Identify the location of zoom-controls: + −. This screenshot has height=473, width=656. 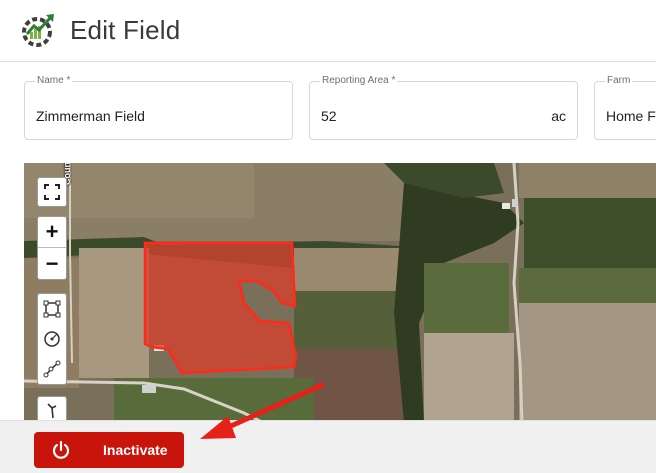
(52, 248).